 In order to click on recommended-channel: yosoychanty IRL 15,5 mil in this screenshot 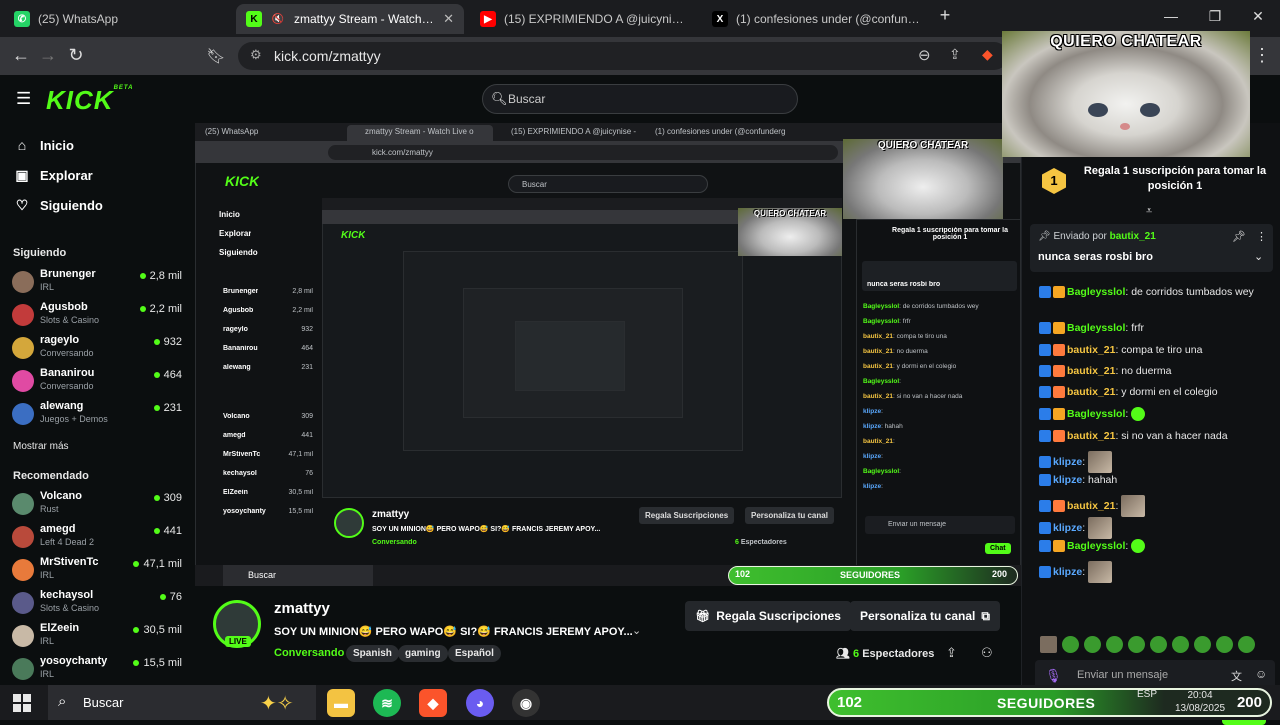, I will do `click(97, 669)`.